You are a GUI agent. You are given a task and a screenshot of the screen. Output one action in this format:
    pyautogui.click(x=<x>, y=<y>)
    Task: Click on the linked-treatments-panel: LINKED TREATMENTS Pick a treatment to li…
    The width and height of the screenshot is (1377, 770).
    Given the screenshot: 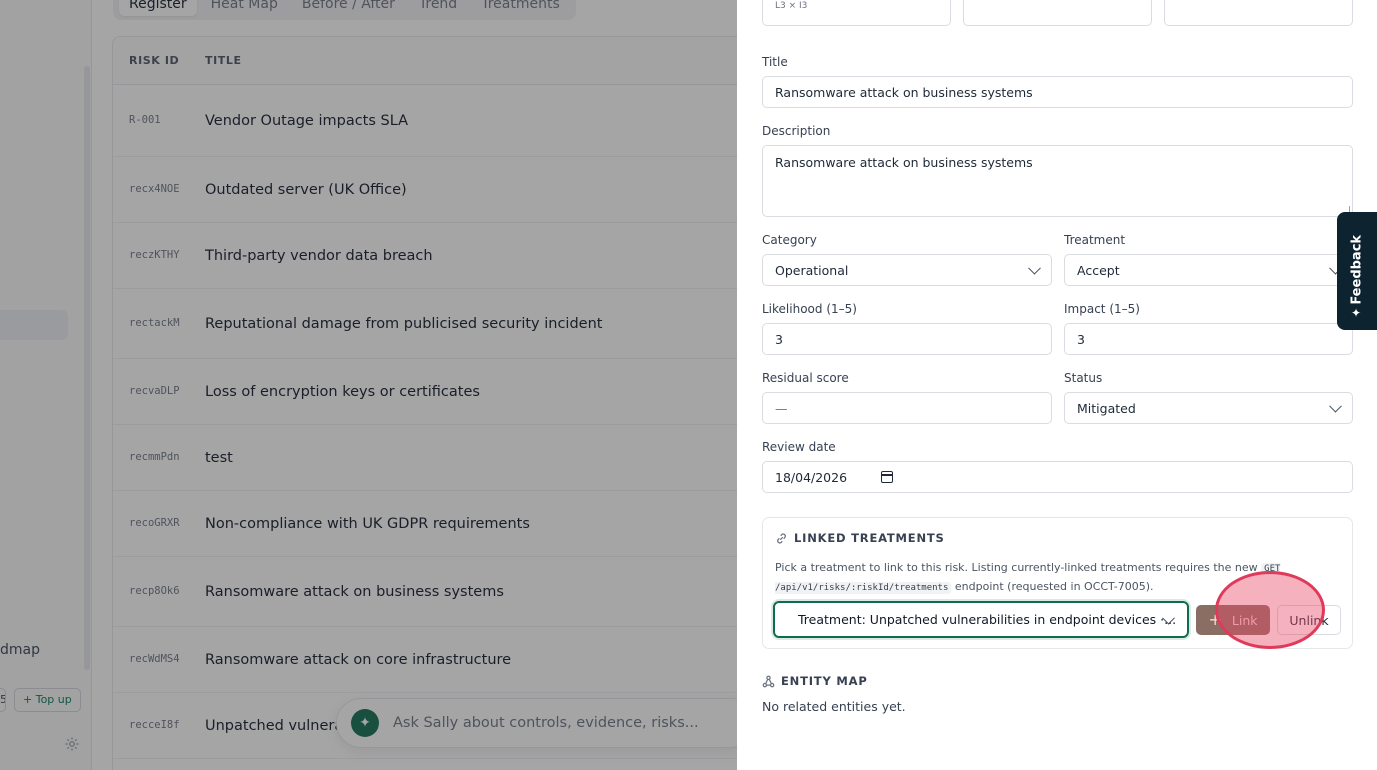 What is the action you would take?
    pyautogui.click(x=1057, y=583)
    